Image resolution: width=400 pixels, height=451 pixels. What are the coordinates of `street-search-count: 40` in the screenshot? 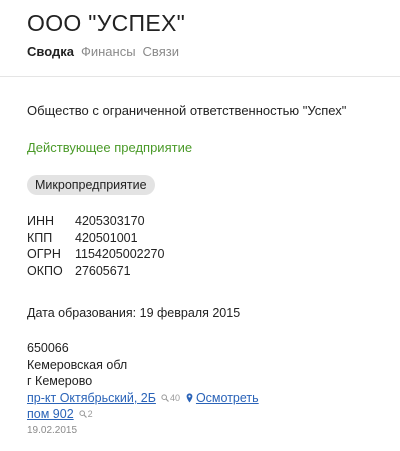 It's located at (170, 398).